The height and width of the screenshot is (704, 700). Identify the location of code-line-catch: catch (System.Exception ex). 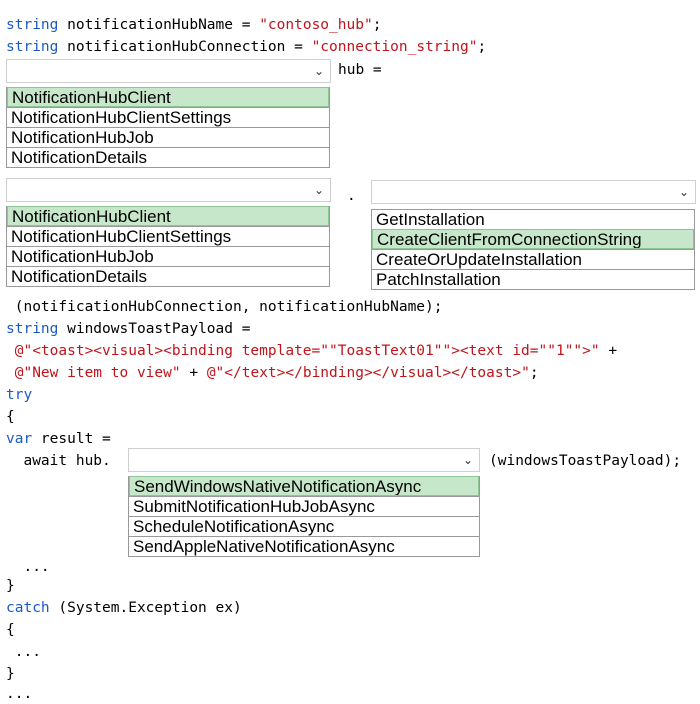
(124, 608).